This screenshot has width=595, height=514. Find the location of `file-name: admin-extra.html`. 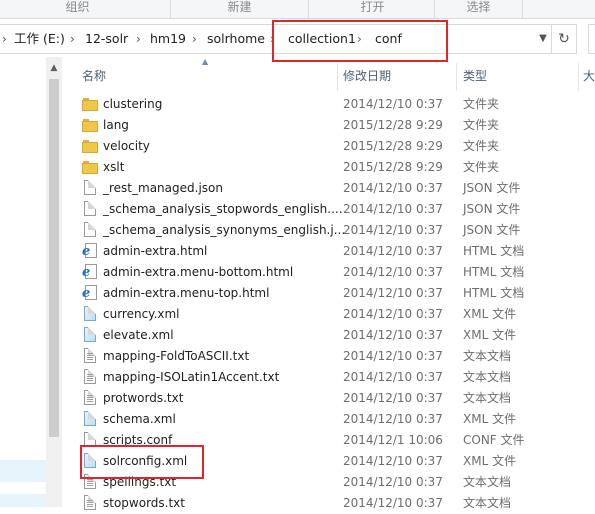

file-name: admin-extra.html is located at coordinates (155, 251).